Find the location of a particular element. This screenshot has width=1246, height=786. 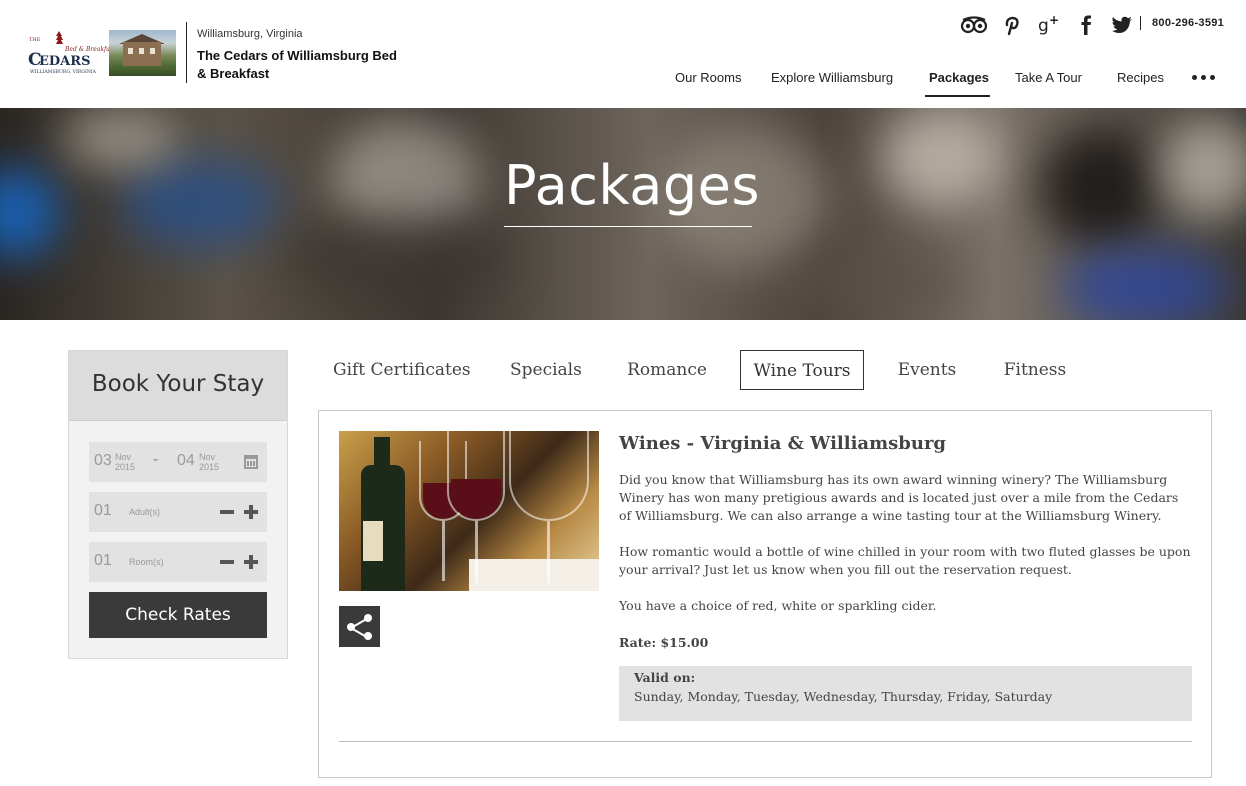

tab-fitness: Fitness is located at coordinates (1035, 370).